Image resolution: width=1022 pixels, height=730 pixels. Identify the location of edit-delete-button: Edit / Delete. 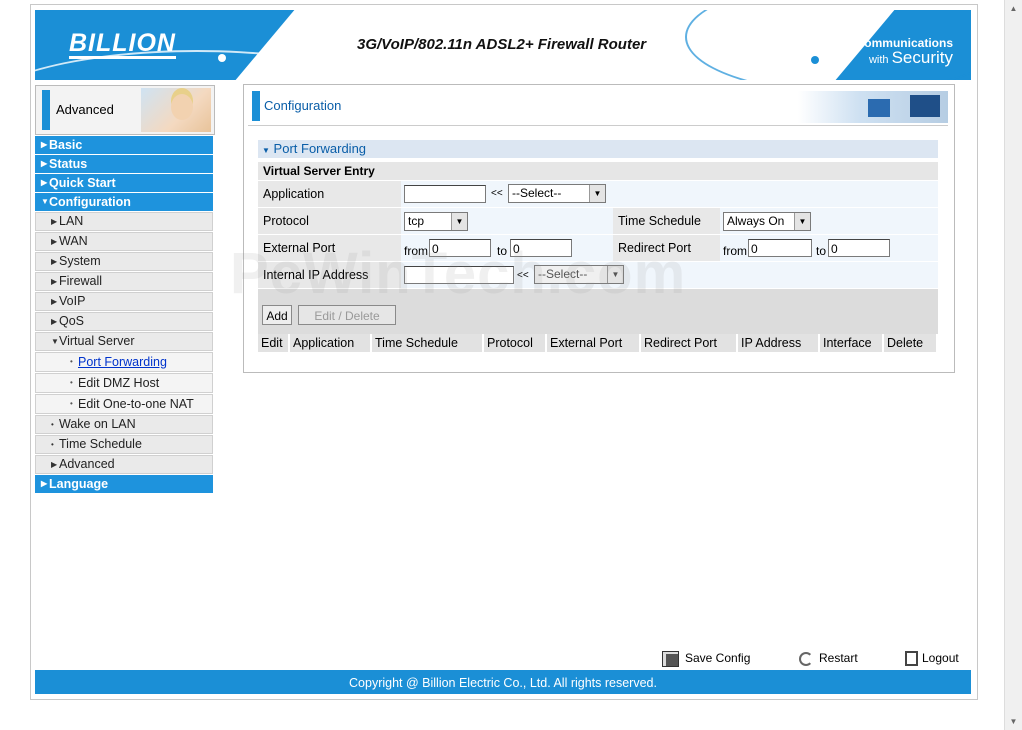
(347, 315).